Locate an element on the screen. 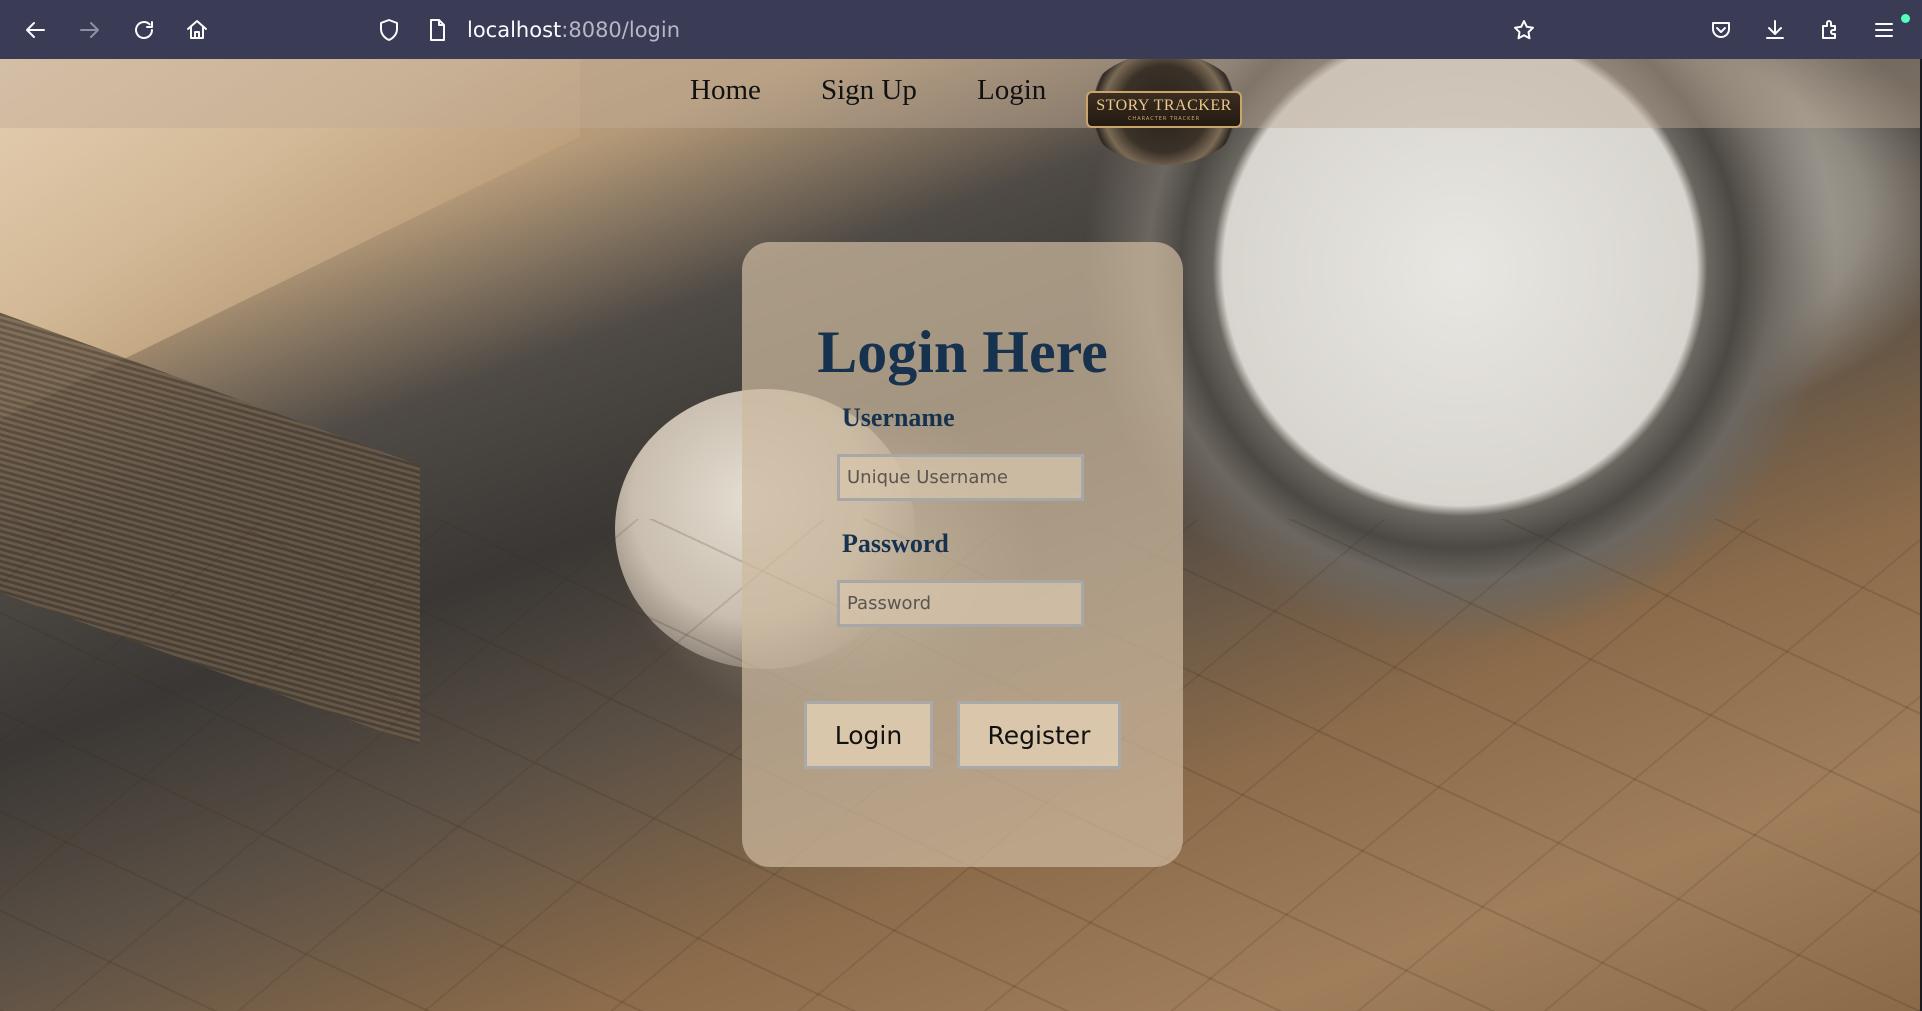  pocket-button is located at coordinates (1721, 30).